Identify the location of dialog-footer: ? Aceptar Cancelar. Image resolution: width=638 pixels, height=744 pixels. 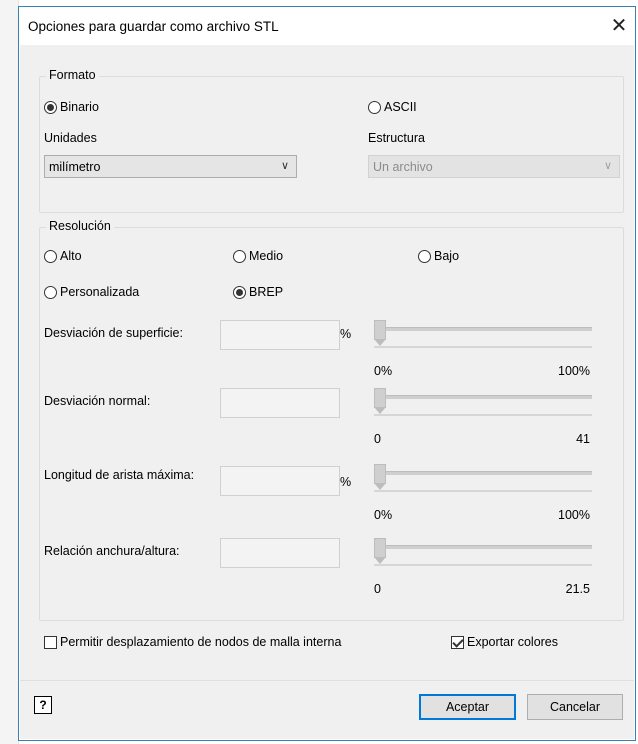
(327, 709).